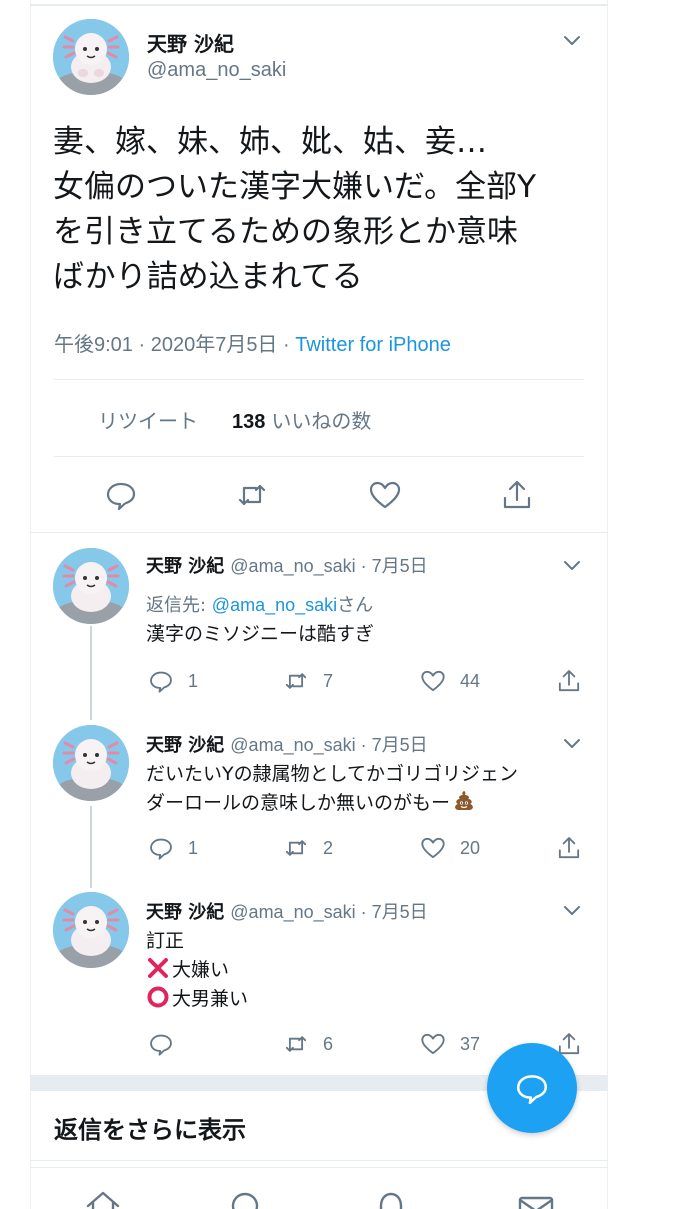 Image resolution: width=680 pixels, height=1209 pixels. I want to click on reply-text: 漢字のミソジニーは酷すぎ, so click(366, 634).